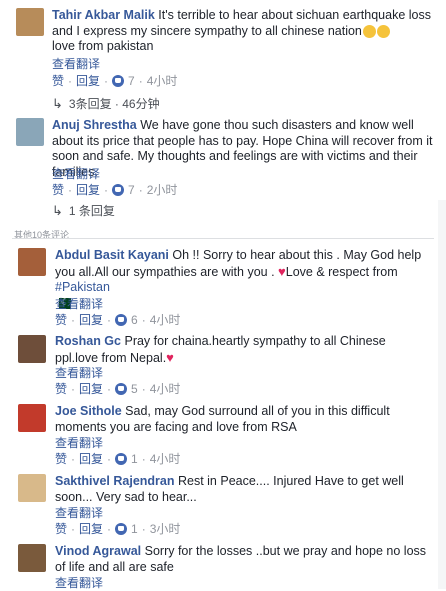 Image resolution: width=446 pixels, height=591 pixels. I want to click on comment-actions: 赞 · 回复 · 5 · 4小时, so click(118, 388).